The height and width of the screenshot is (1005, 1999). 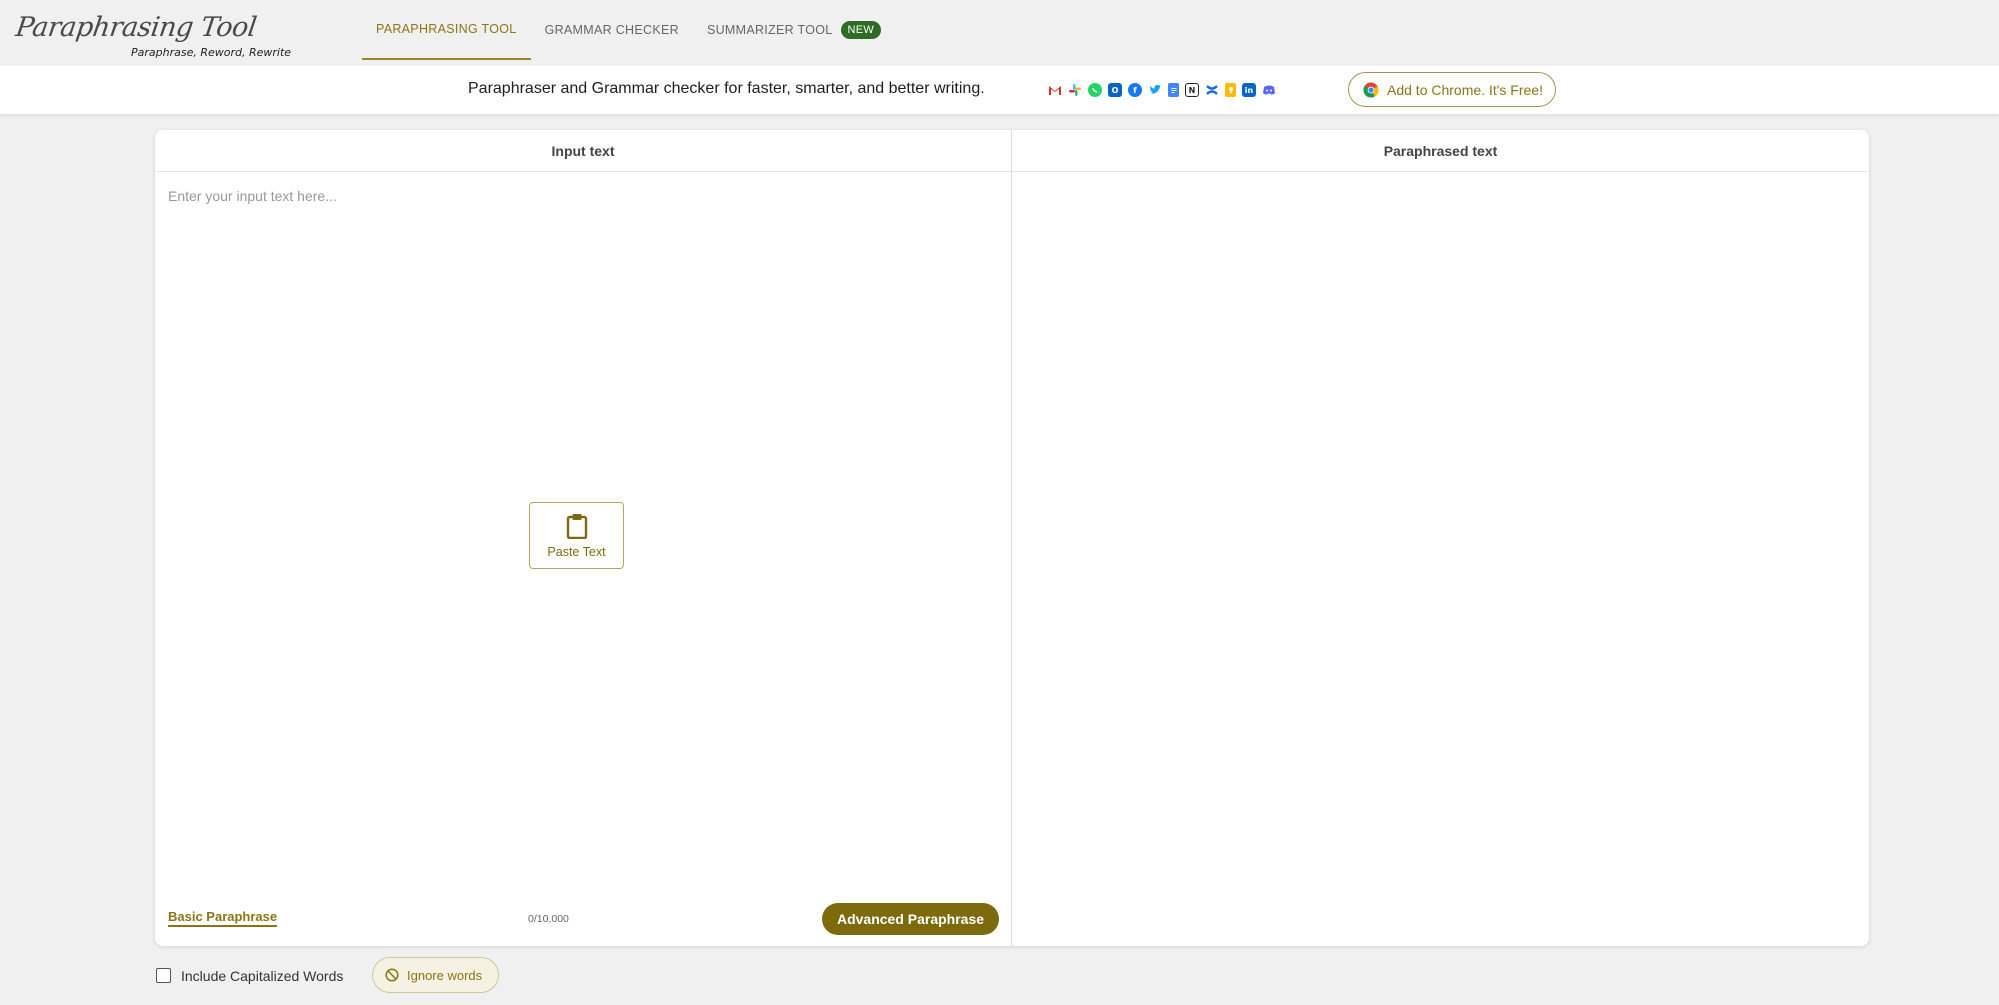 What do you see at coordinates (1155, 90) in the screenshot?
I see `twitter-icon` at bounding box center [1155, 90].